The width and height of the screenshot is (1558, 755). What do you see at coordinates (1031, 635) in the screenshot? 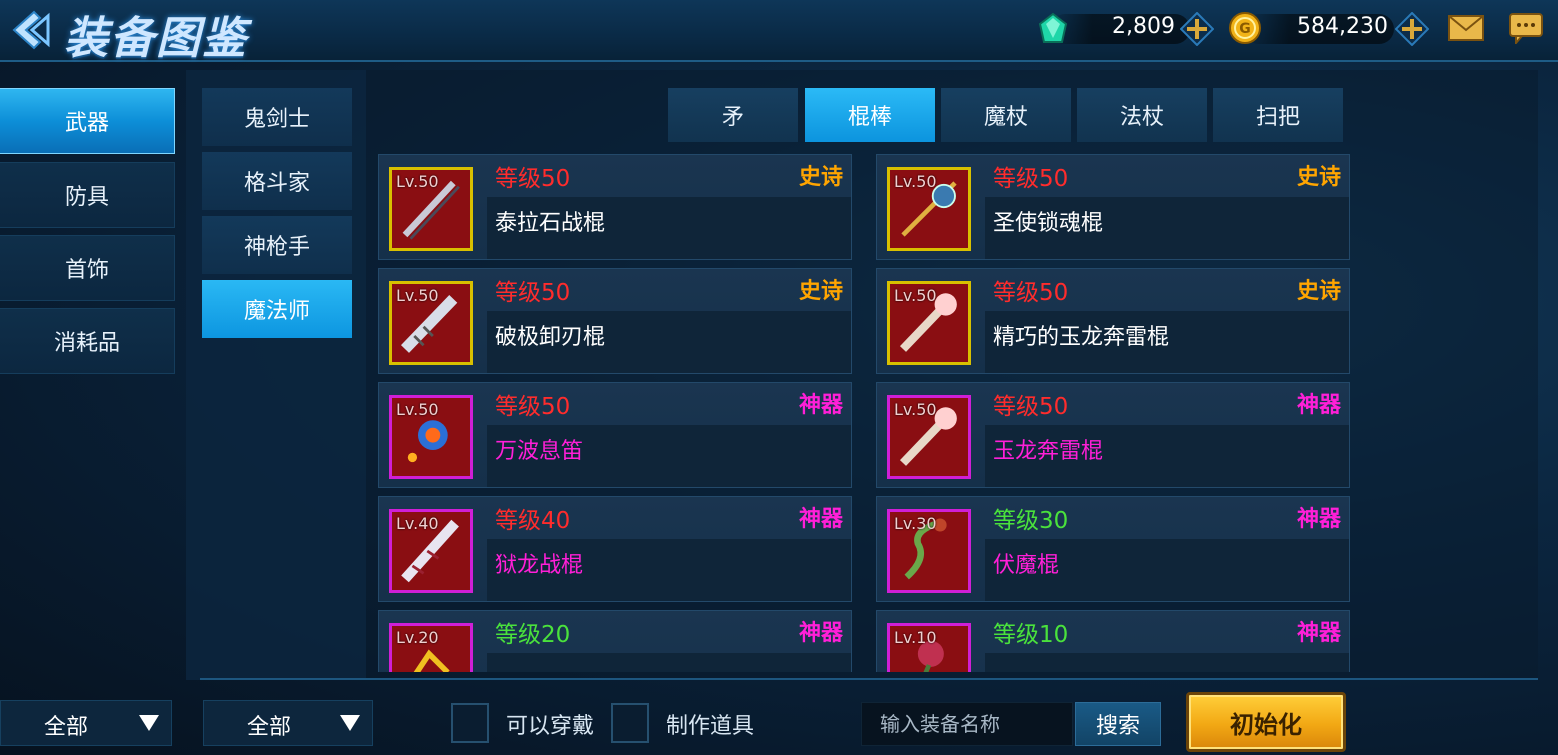
I see `item-level: 等级10` at bounding box center [1031, 635].